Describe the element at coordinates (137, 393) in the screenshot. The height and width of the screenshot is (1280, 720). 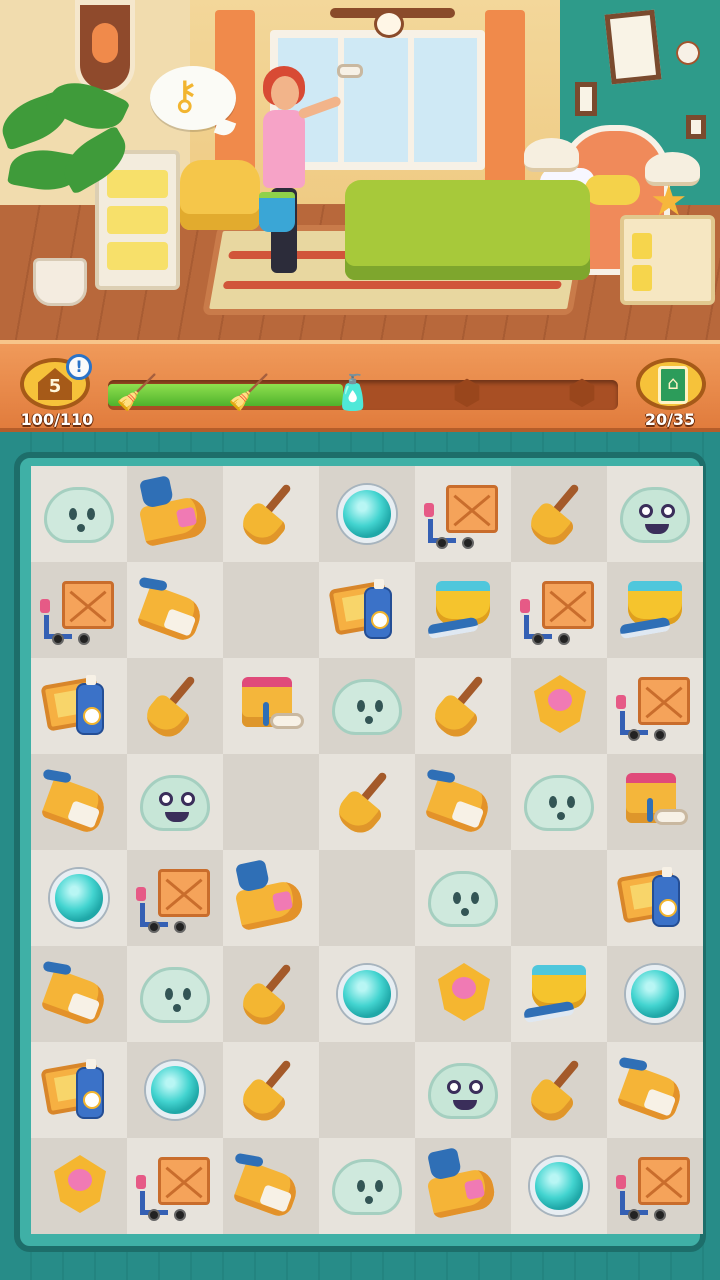
I see `milestone-dustpan-icon: 🧹` at that location.